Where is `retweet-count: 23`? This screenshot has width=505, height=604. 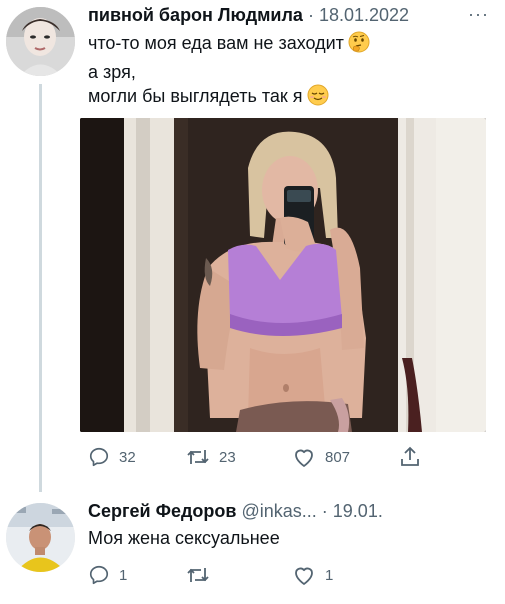
retweet-count: 23 is located at coordinates (227, 457).